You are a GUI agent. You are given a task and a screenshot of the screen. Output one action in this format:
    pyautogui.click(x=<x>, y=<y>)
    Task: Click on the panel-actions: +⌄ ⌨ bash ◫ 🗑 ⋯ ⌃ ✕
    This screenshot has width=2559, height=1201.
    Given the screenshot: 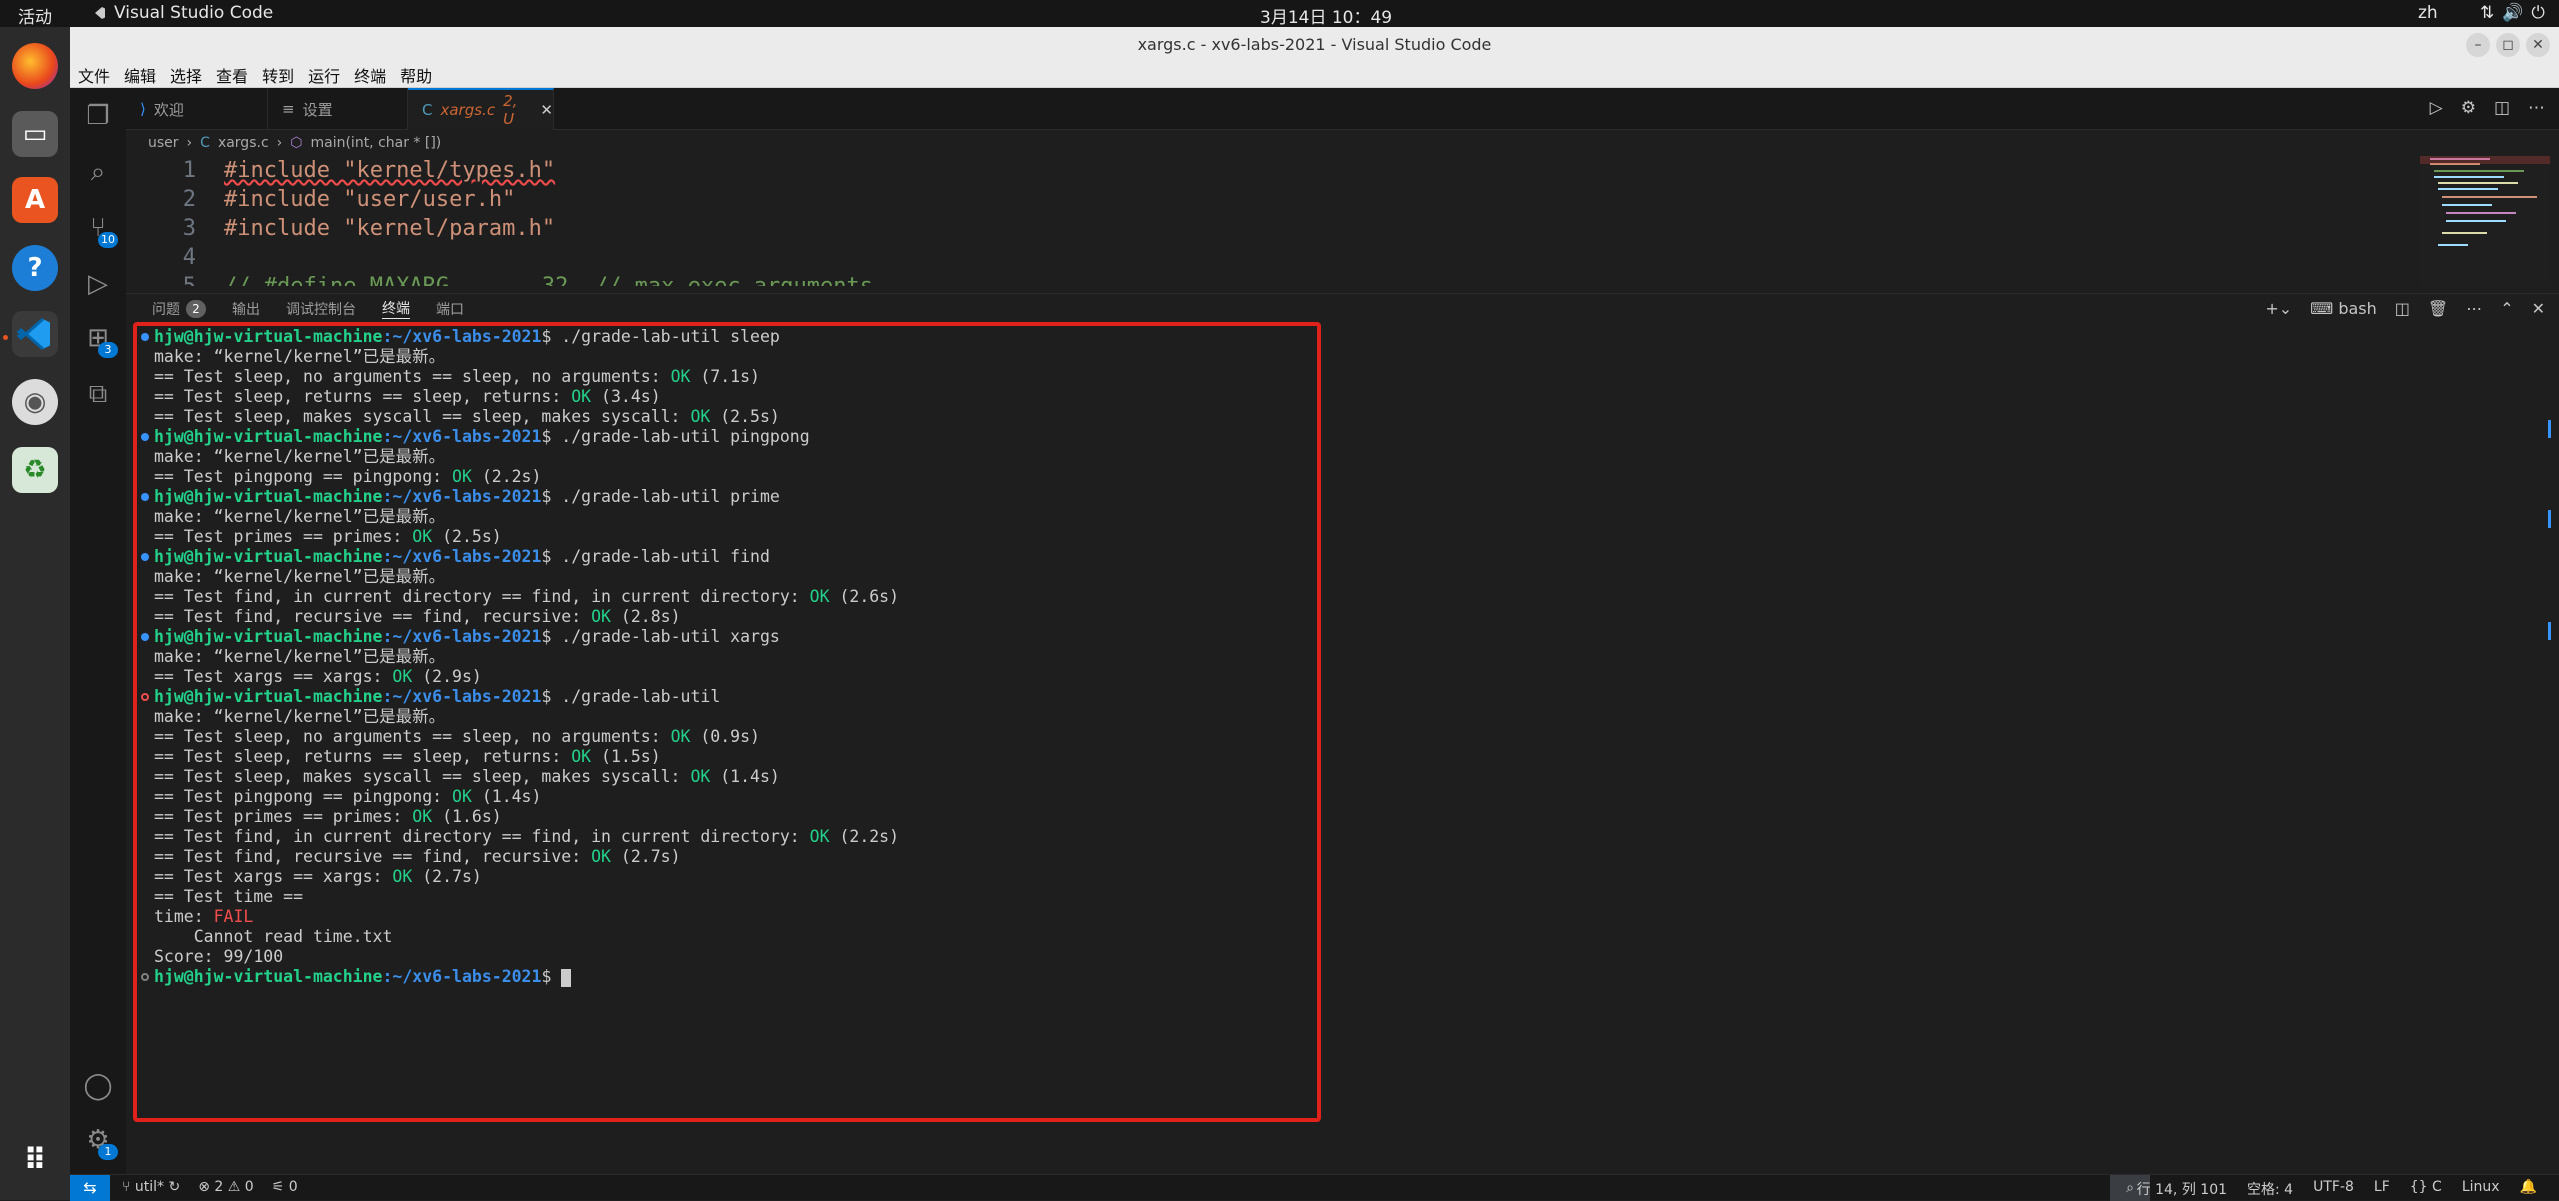 What is the action you would take?
    pyautogui.click(x=2405, y=308)
    